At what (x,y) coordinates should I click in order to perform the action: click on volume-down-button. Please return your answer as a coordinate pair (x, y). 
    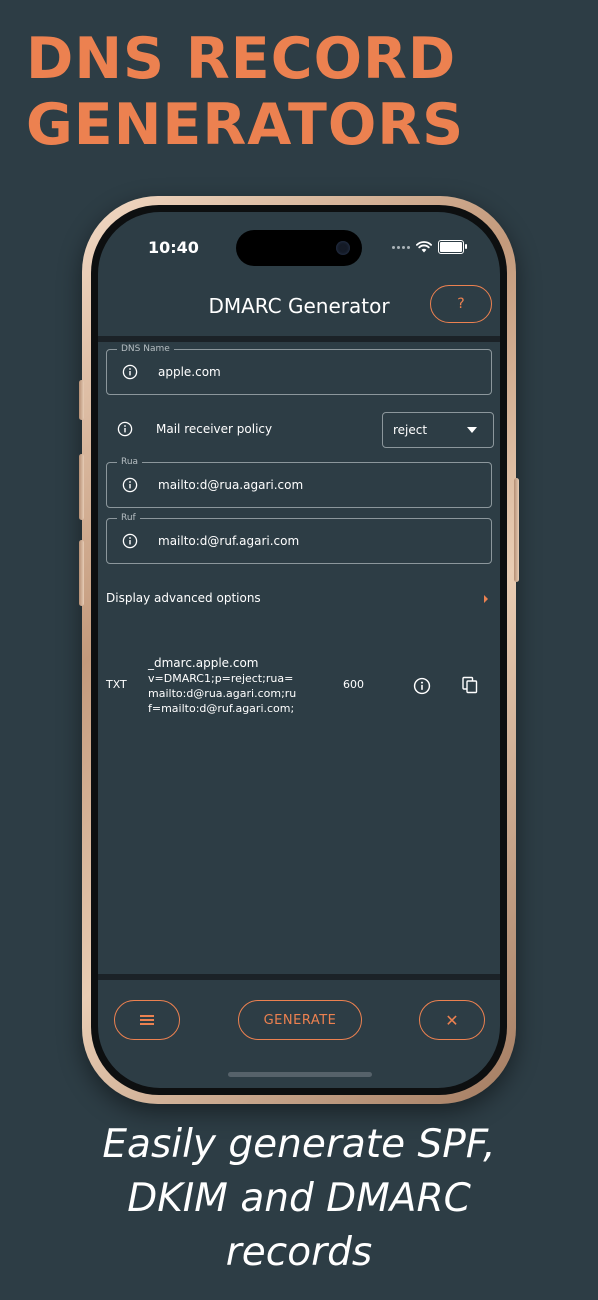
    Looking at the image, I should click on (81, 573).